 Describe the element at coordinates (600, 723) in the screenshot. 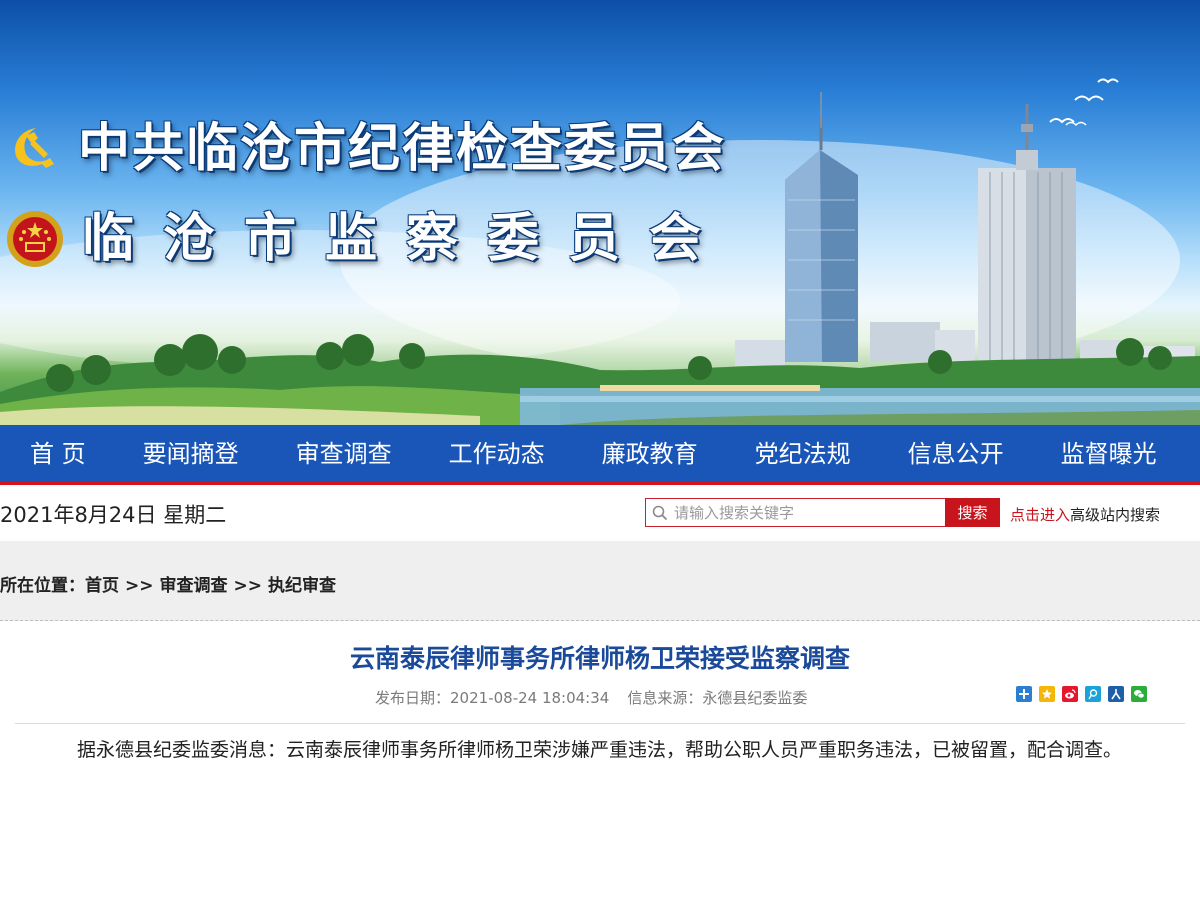

I see `article-divider` at that location.